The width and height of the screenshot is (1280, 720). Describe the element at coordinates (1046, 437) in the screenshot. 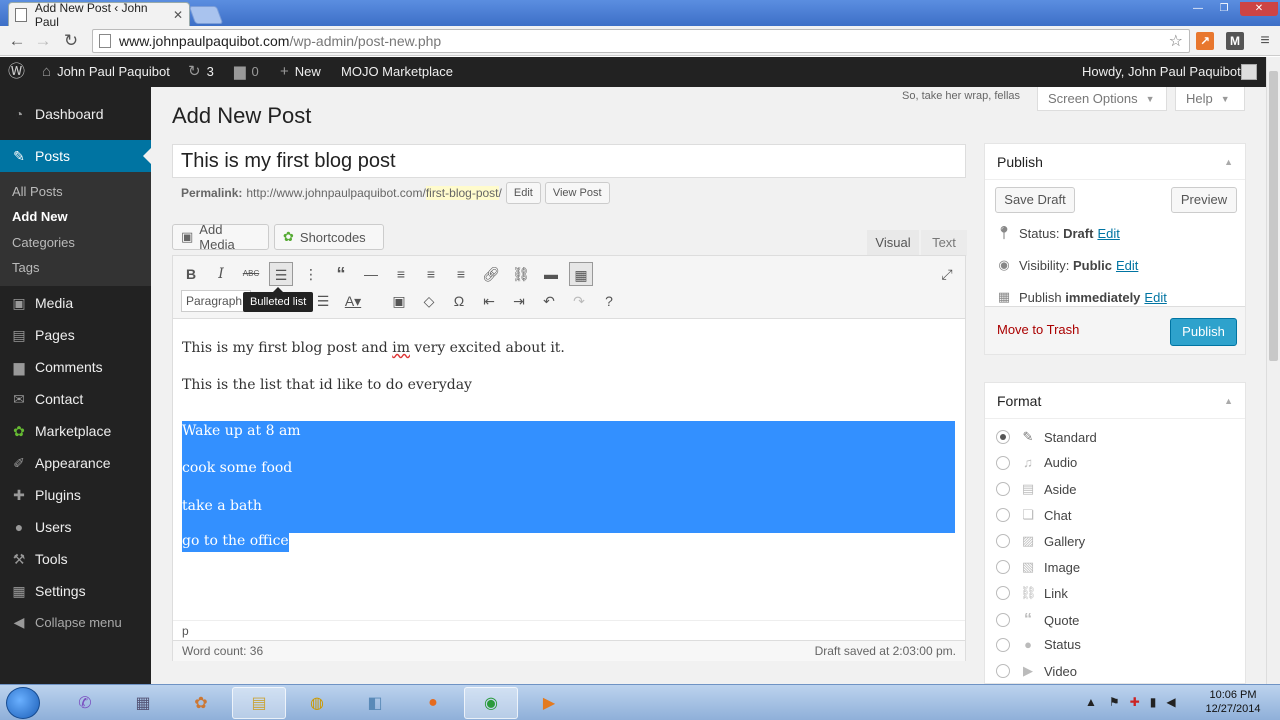

I see `format-option-standard: ✎ Standard` at that location.